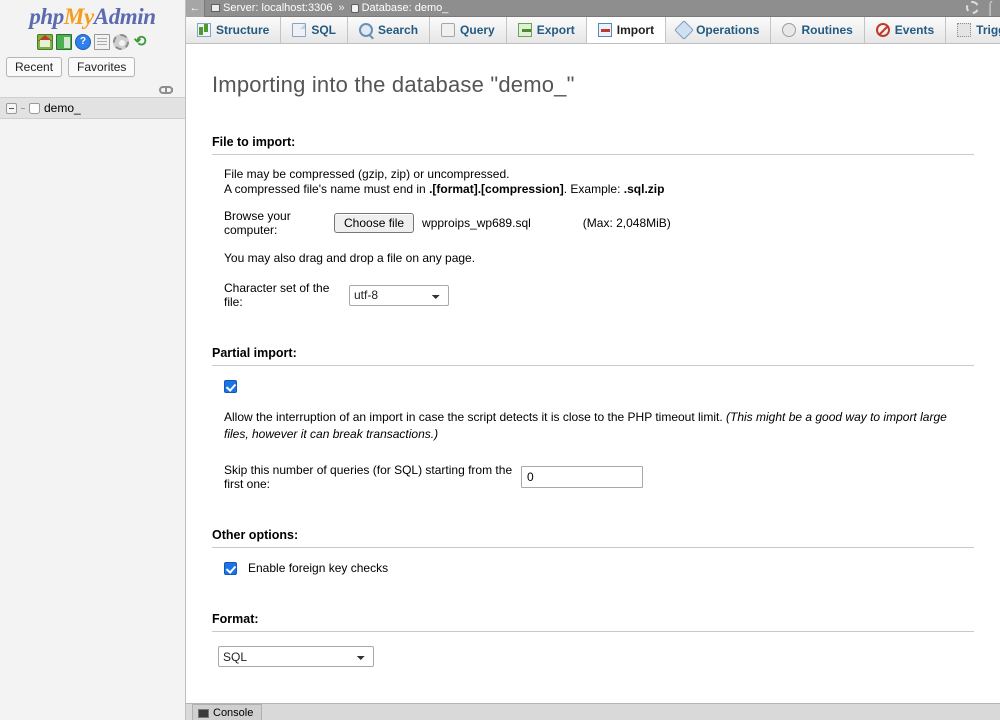  Describe the element at coordinates (604, 29) in the screenshot. I see `import-icon` at that location.